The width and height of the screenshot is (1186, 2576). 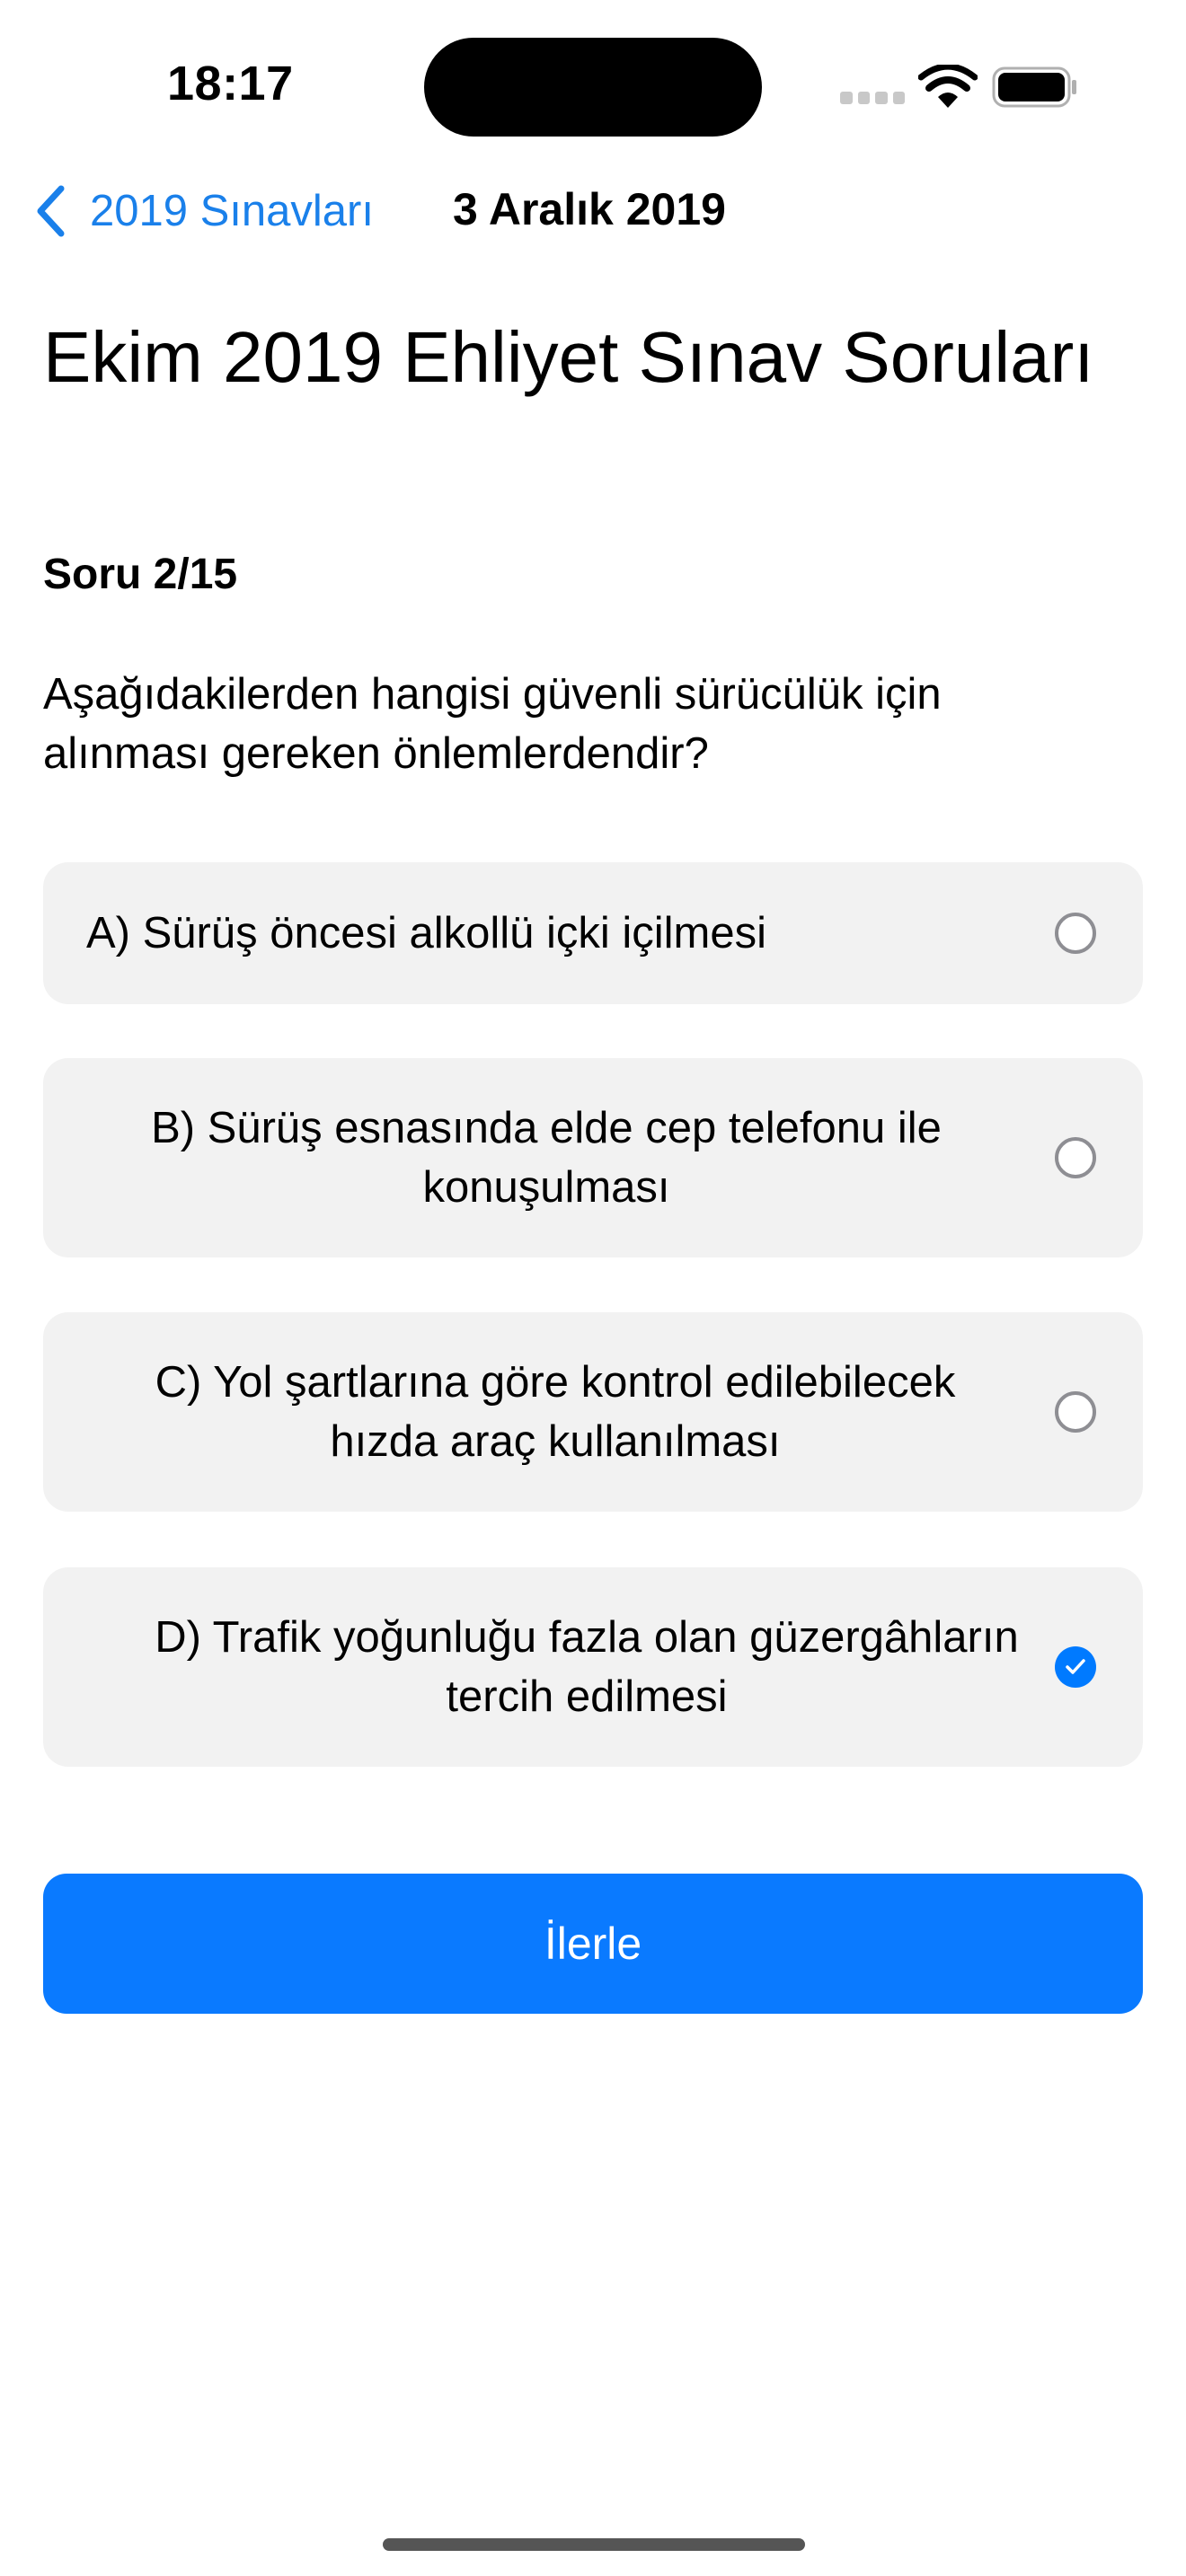 I want to click on back-button: 2019 Sınavları, so click(x=203, y=211).